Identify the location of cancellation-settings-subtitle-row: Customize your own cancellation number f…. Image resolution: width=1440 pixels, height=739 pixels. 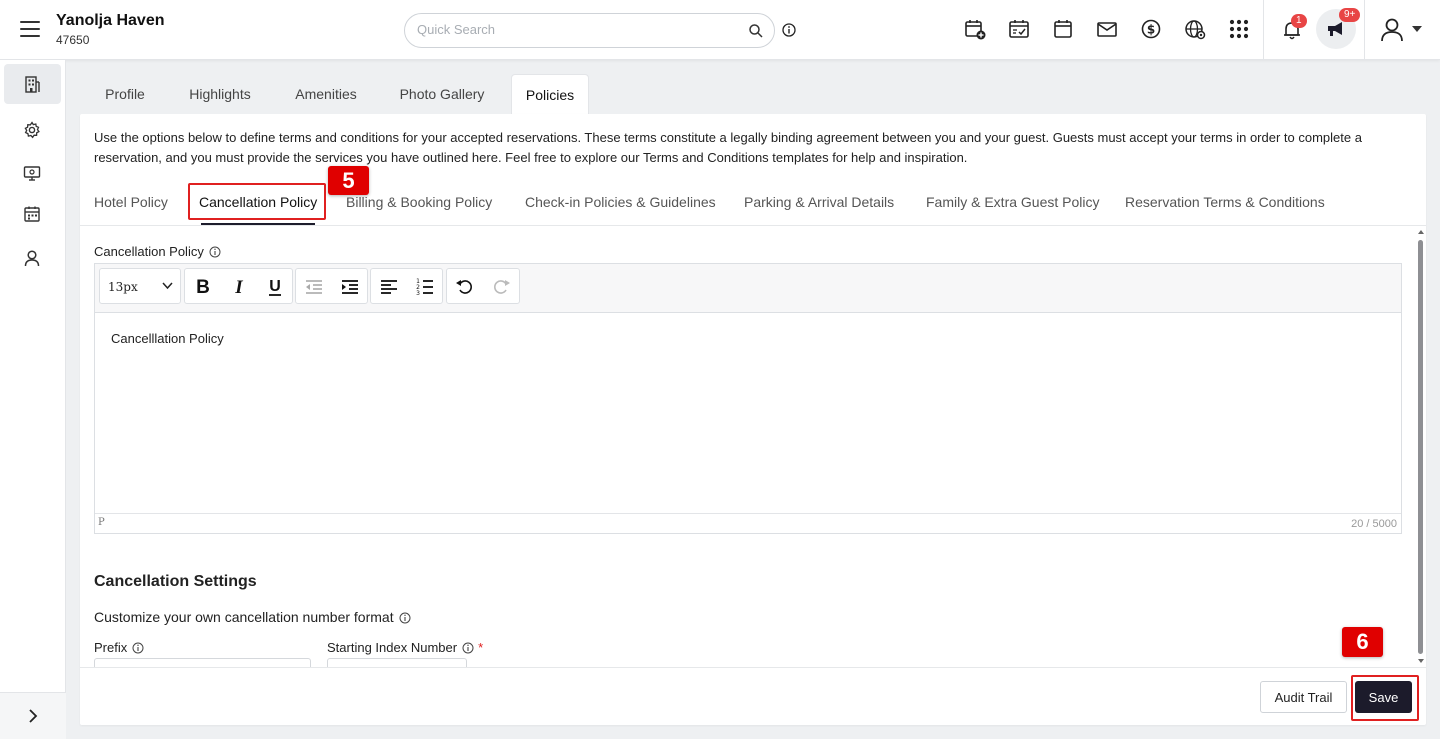
(252, 617).